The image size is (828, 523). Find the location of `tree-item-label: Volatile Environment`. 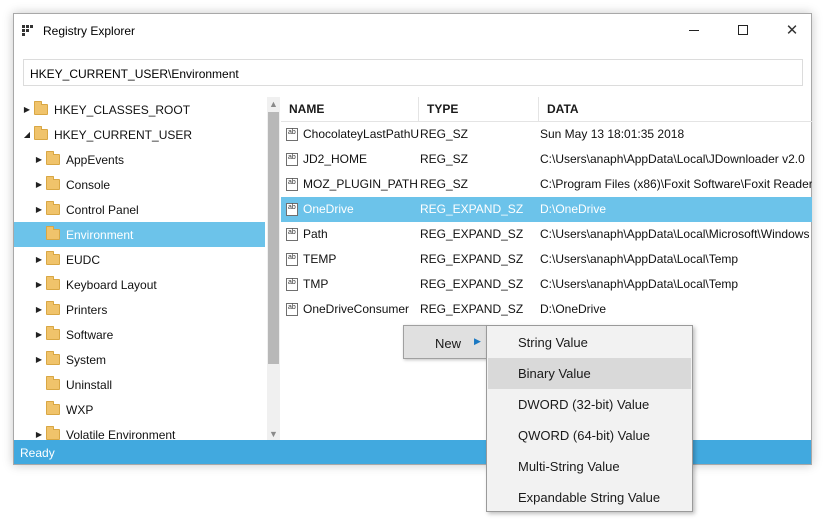

tree-item-label: Volatile Environment is located at coordinates (121, 434).